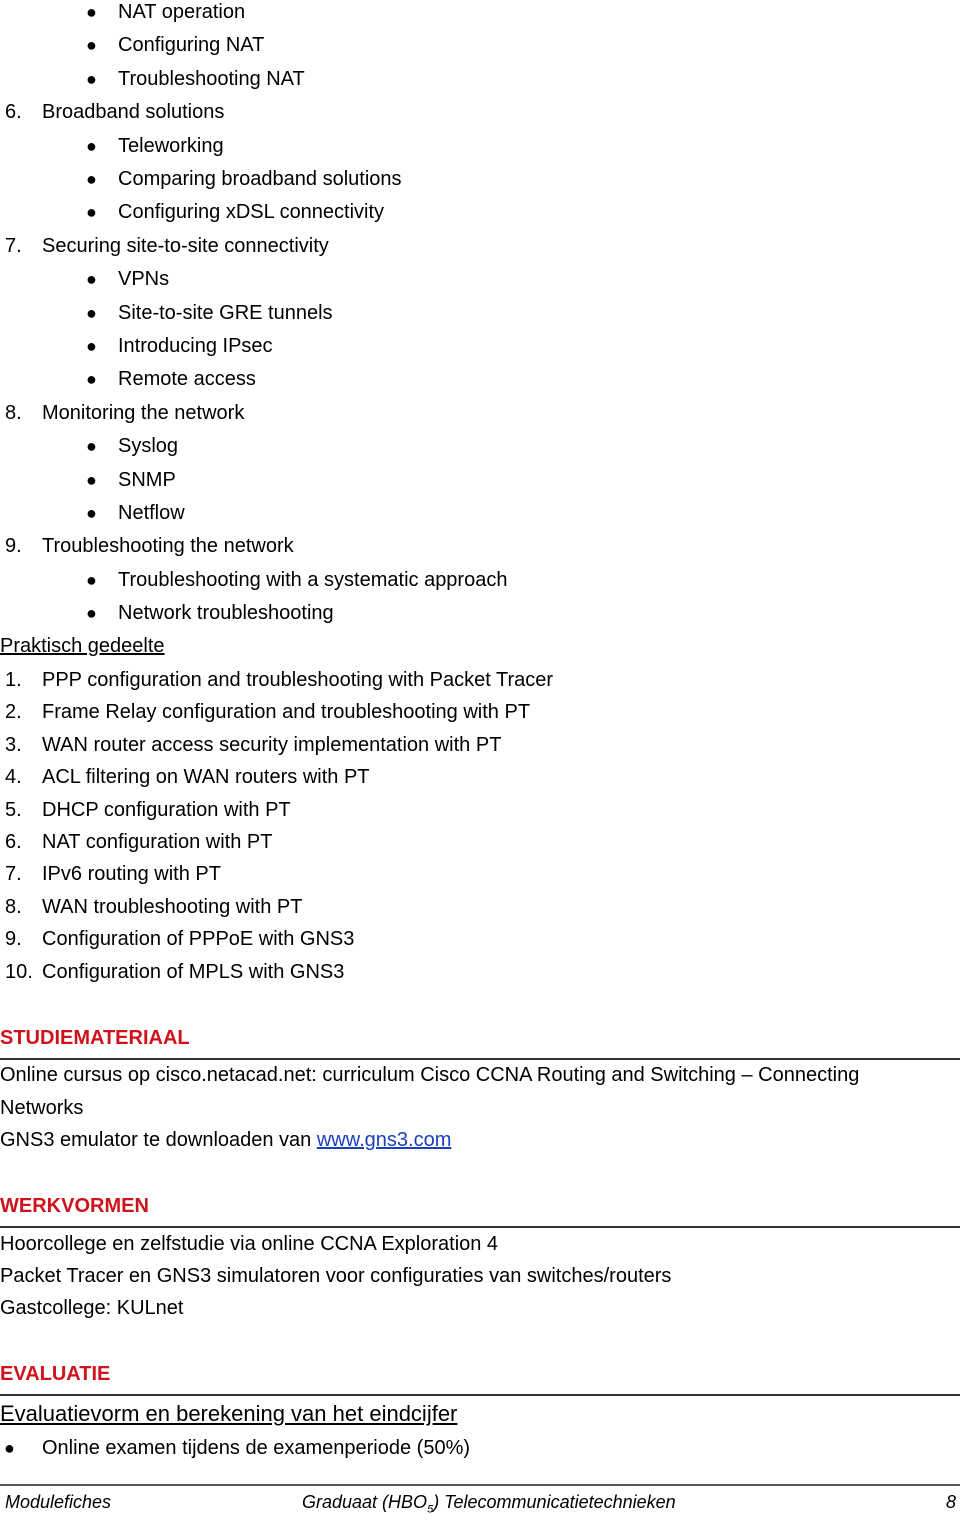  I want to click on item-text: Configuring xDSL connectivity, so click(251, 212).